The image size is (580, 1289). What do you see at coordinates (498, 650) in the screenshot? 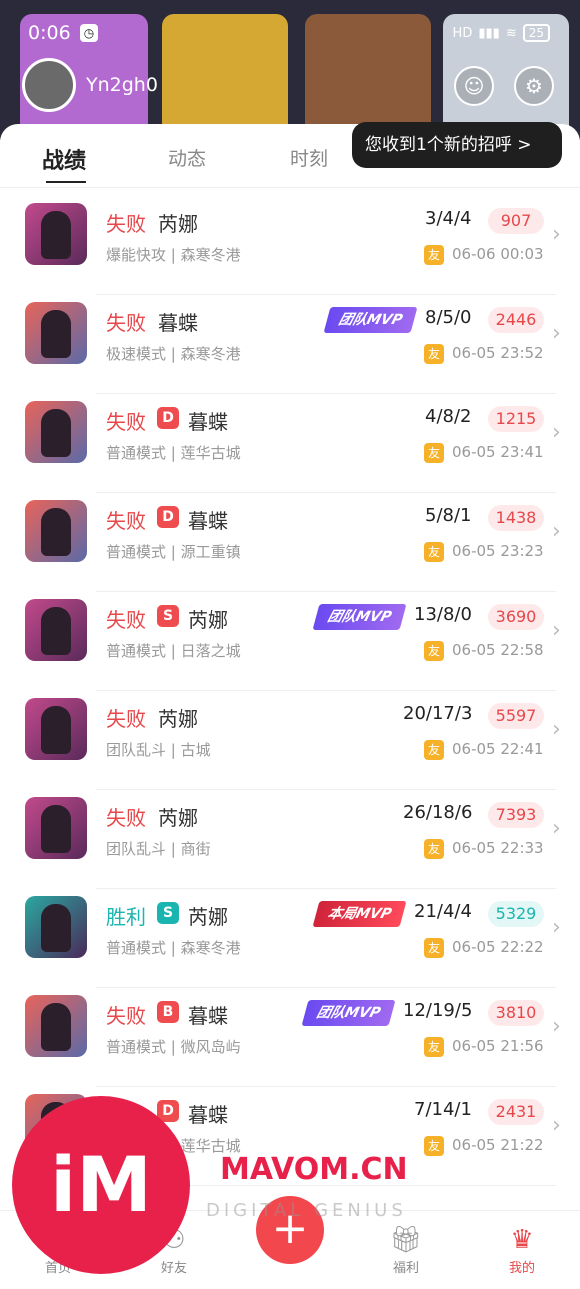
I see `match-time: 06-05 22:58` at bounding box center [498, 650].